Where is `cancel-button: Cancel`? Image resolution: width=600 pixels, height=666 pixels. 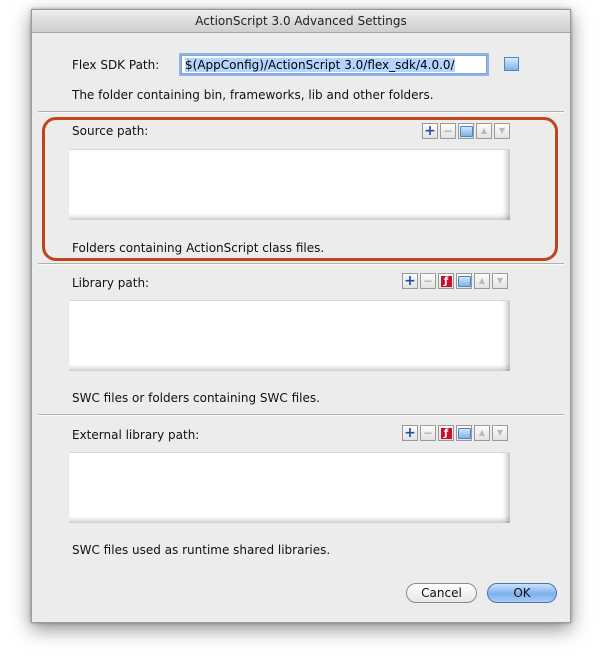 cancel-button: Cancel is located at coordinates (441, 593).